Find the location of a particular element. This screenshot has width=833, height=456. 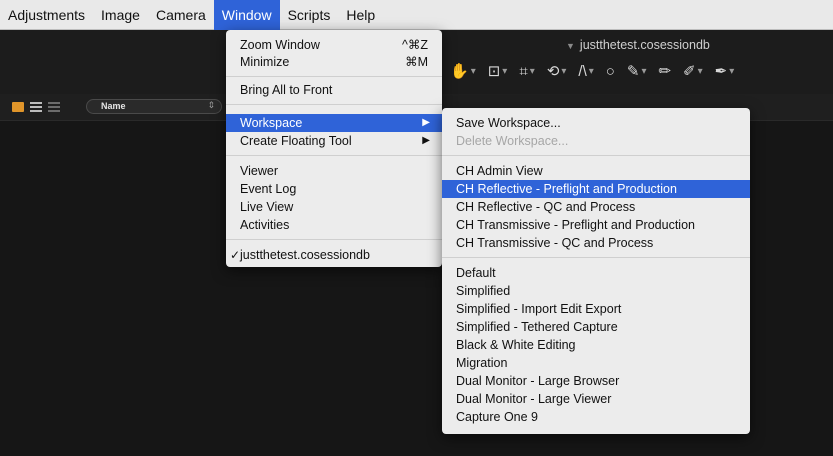

pan-tool-icon: ✋ ▾ is located at coordinates (463, 71).